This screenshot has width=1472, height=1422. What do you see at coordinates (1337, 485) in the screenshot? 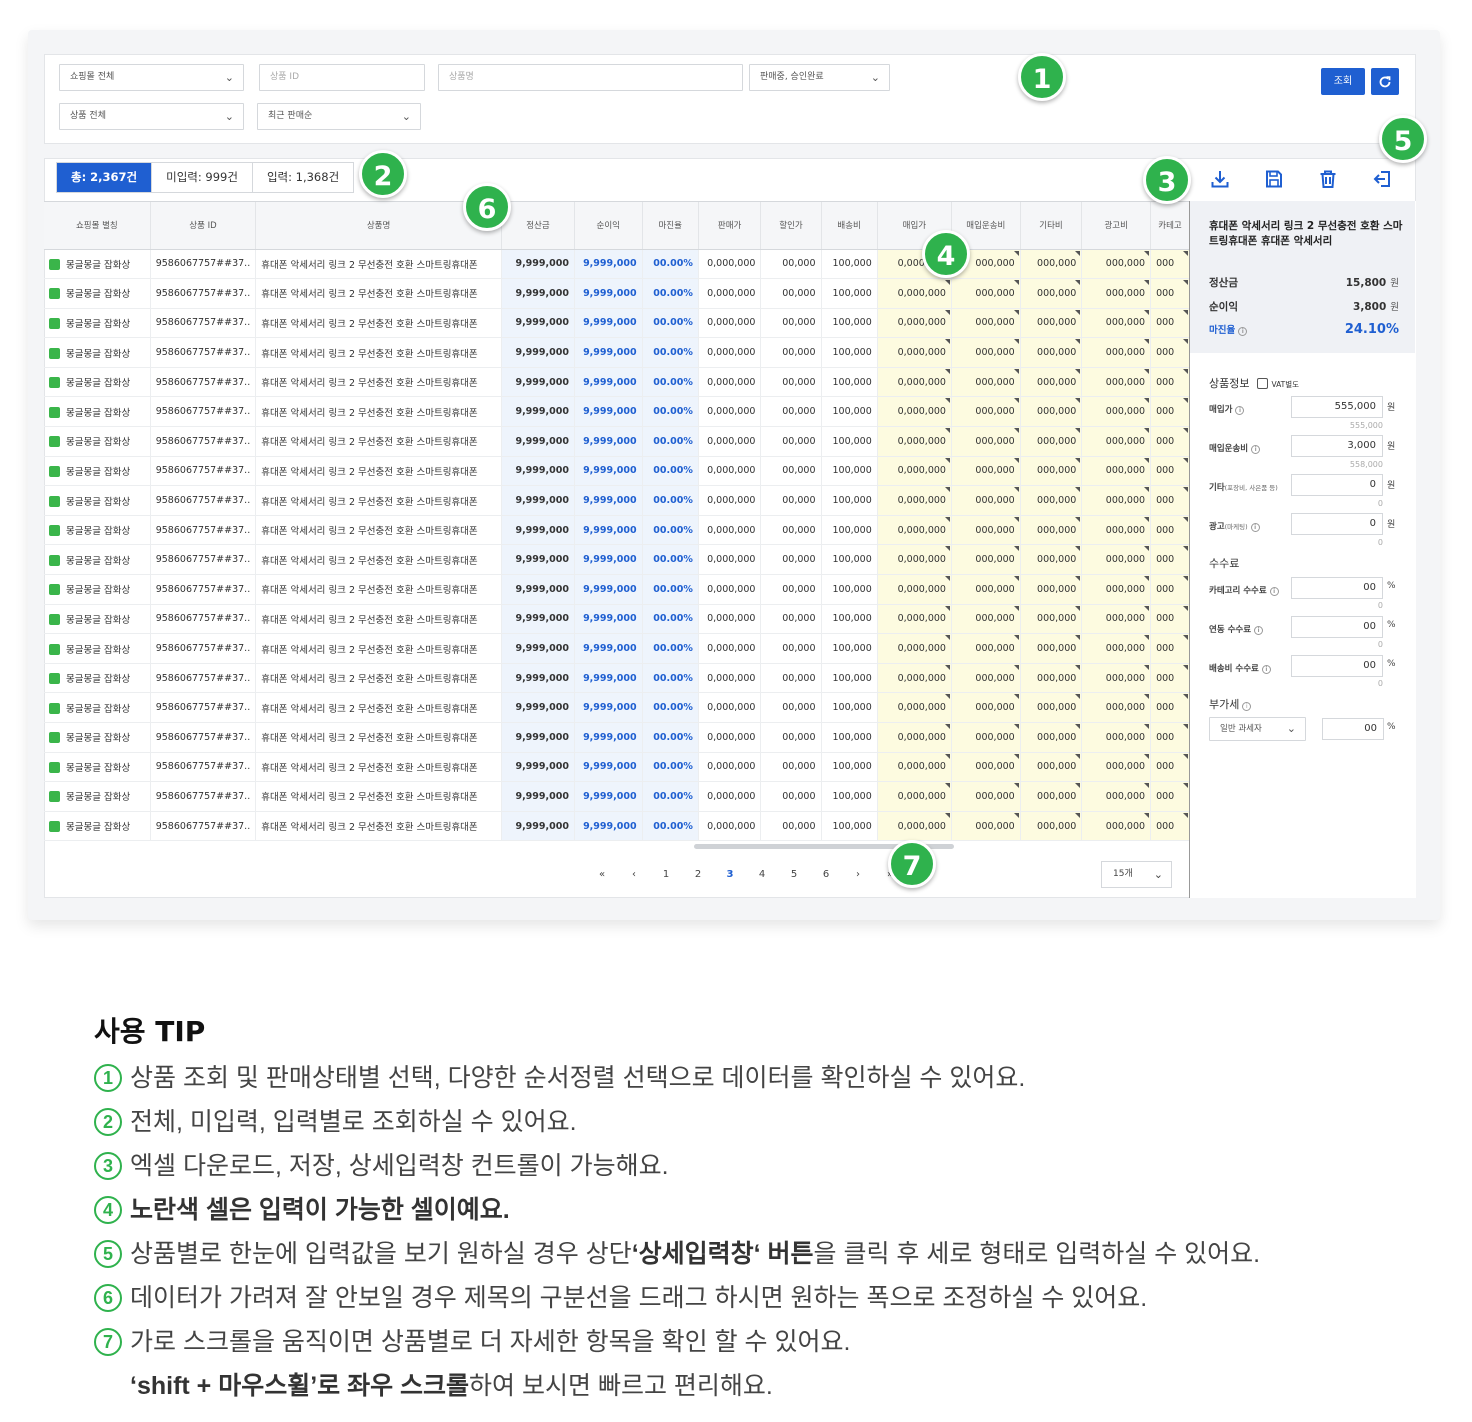
I see `etc-input: 0` at bounding box center [1337, 485].